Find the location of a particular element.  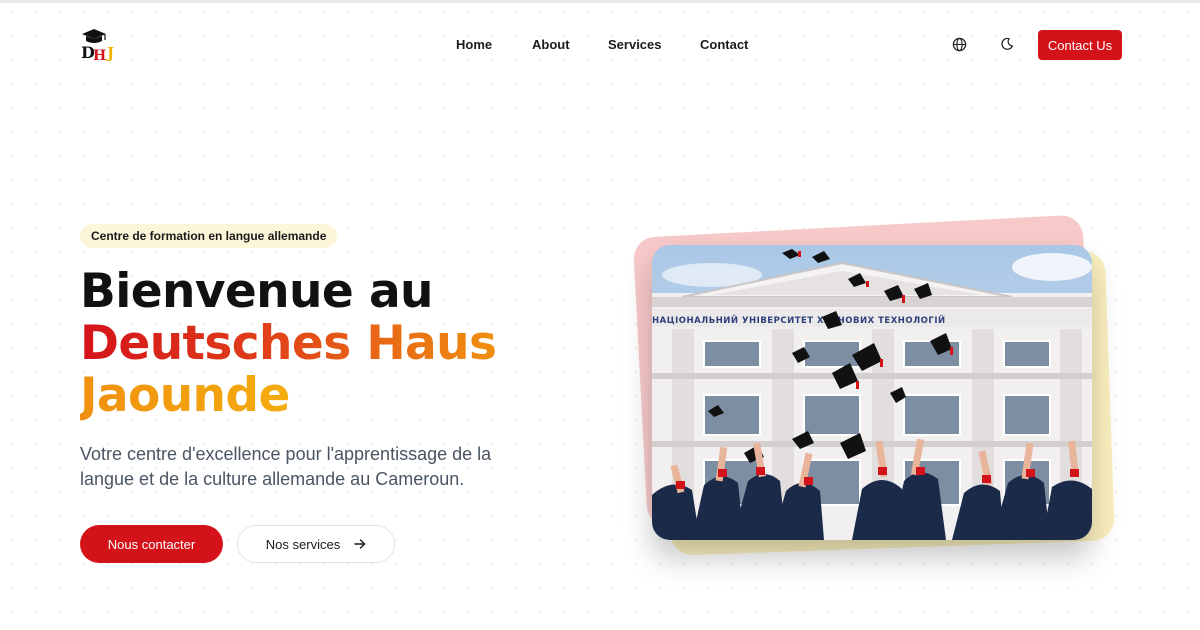

nav-about: About is located at coordinates (551, 44).